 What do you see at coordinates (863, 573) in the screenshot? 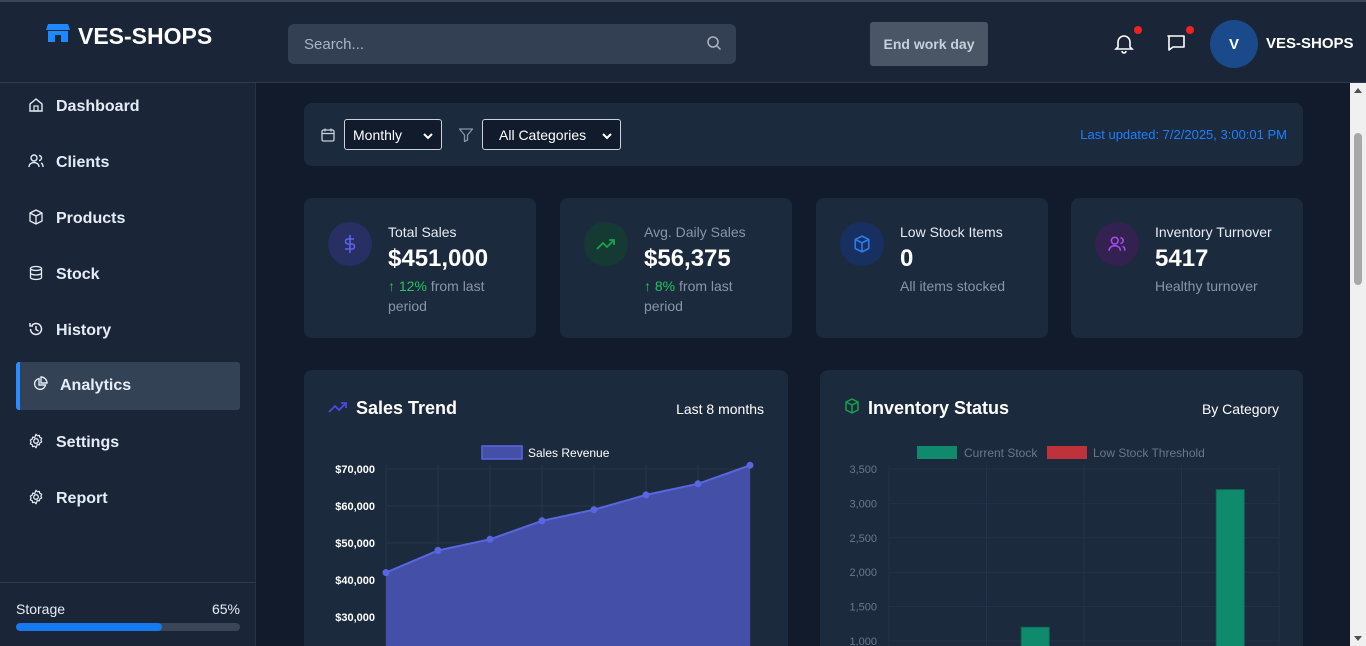
I see `y-tick-label: 2,000` at bounding box center [863, 573].